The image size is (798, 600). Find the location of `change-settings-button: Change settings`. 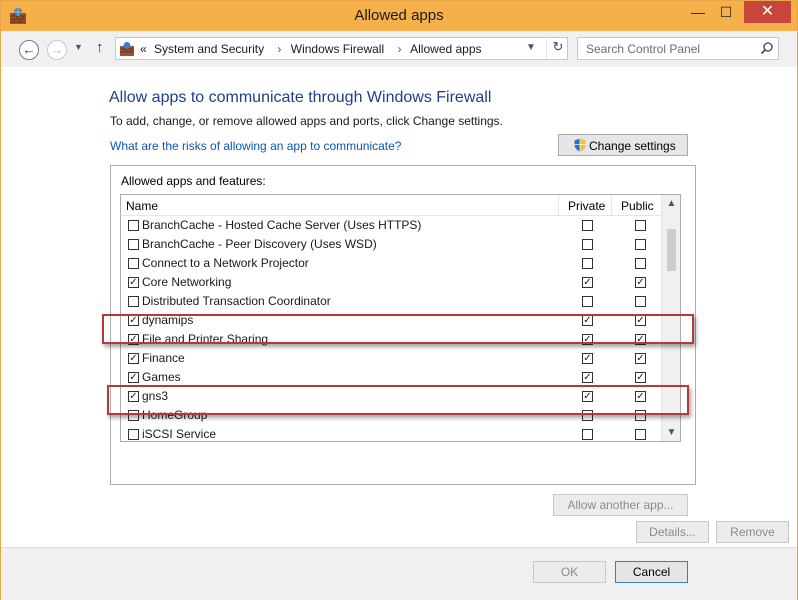

change-settings-button: Change settings is located at coordinates (623, 145).